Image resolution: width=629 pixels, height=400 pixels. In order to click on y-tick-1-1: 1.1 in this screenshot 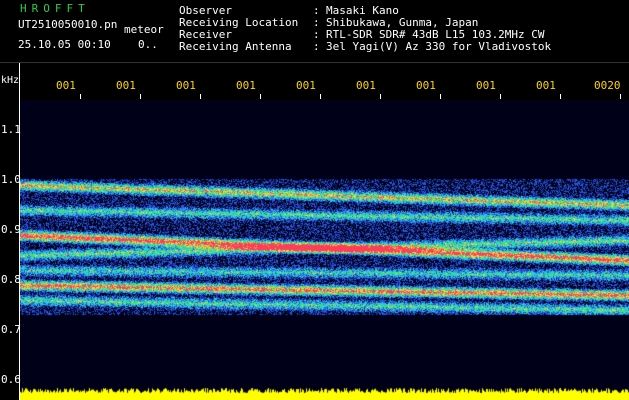, I will do `click(11, 129)`.